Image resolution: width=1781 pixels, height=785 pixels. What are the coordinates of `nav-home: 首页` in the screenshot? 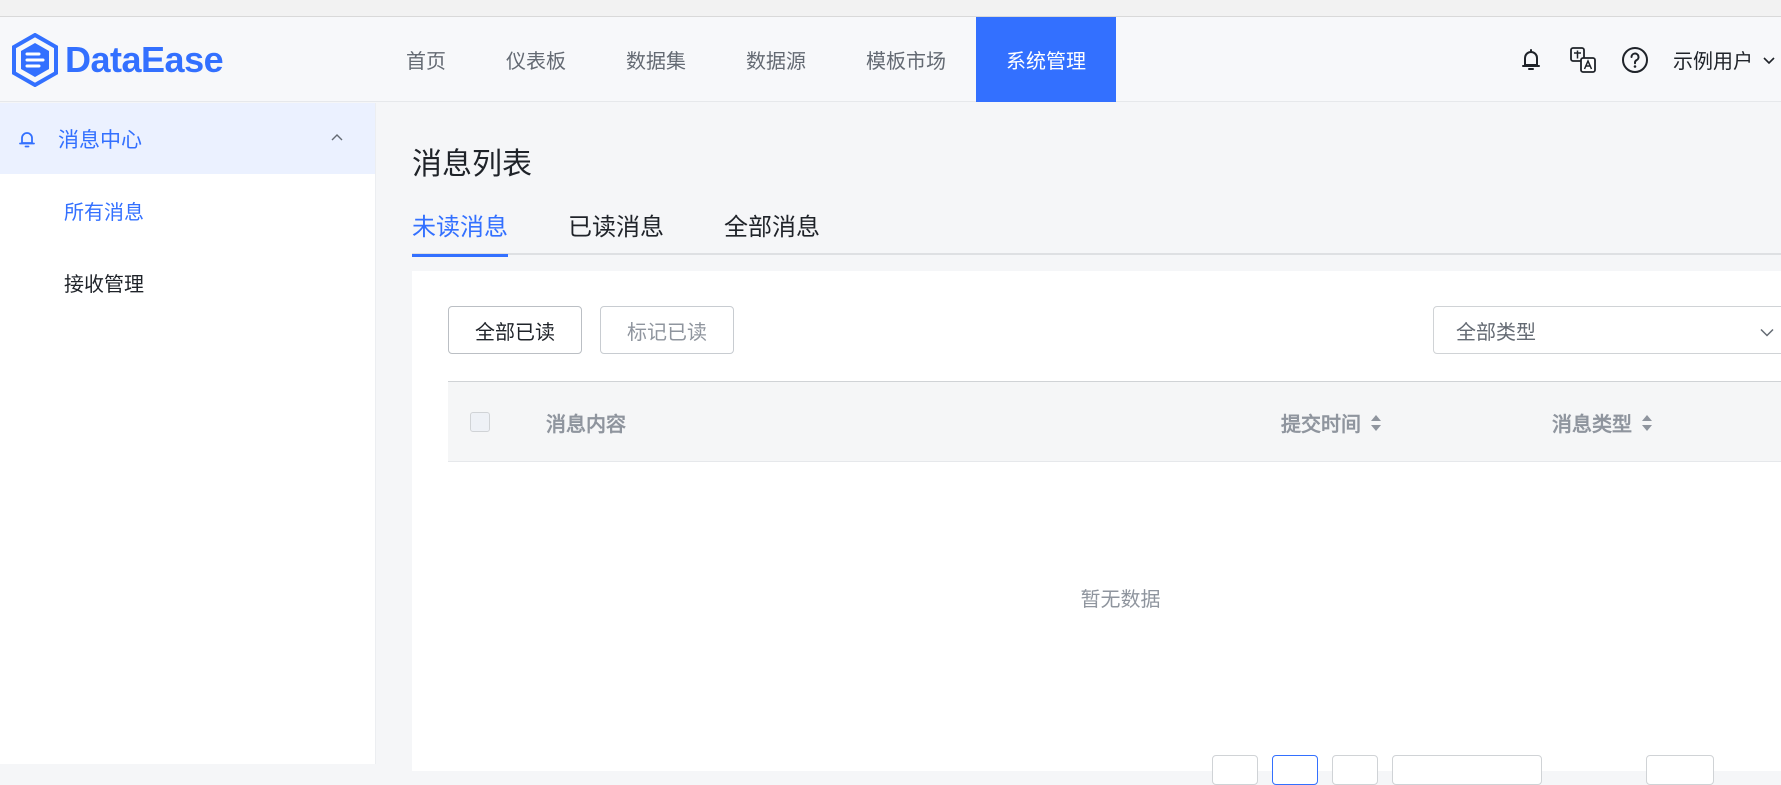 It's located at (426, 59).